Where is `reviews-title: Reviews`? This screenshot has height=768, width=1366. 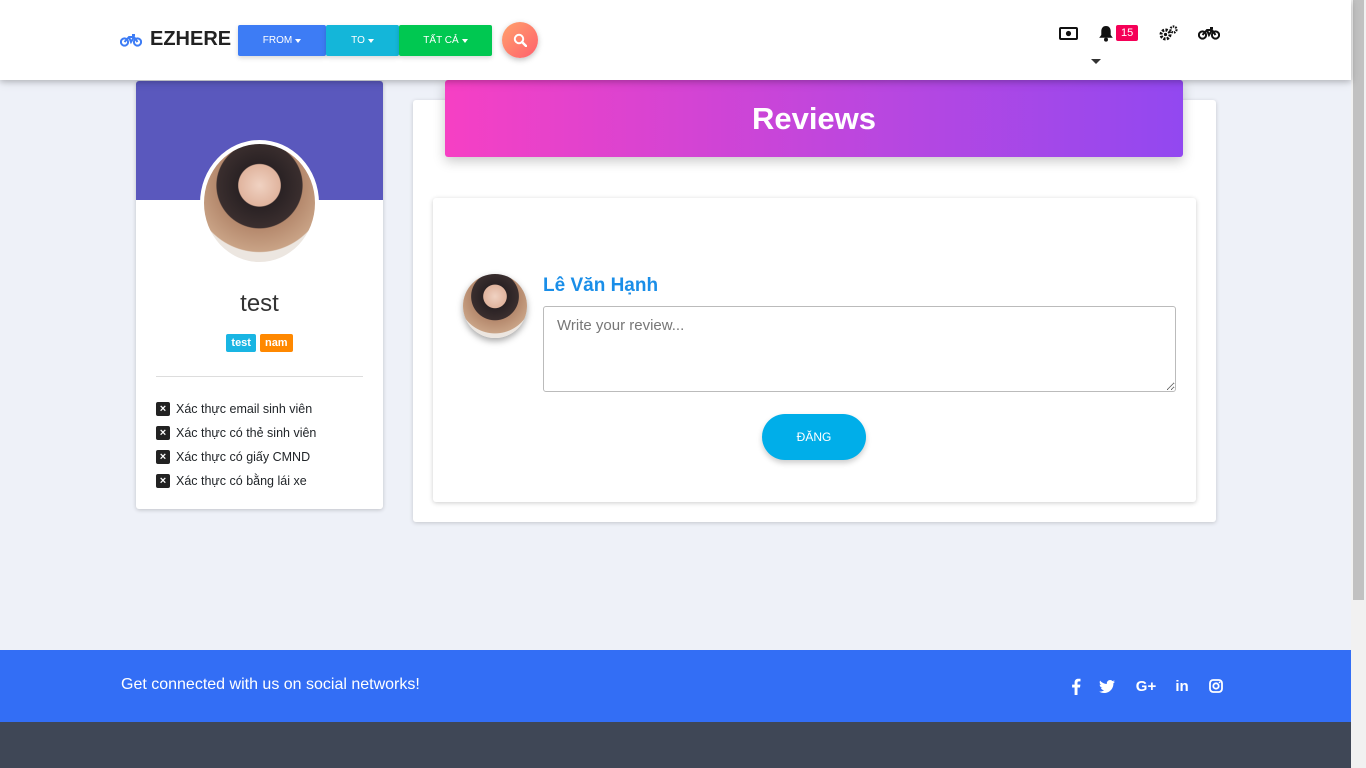
reviews-title: Reviews is located at coordinates (814, 118).